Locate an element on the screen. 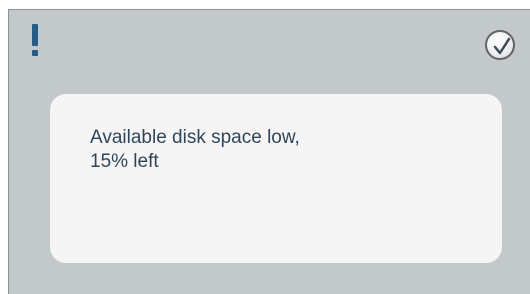 This screenshot has width=530, height=294. exclamation-dot is located at coordinates (35, 53).